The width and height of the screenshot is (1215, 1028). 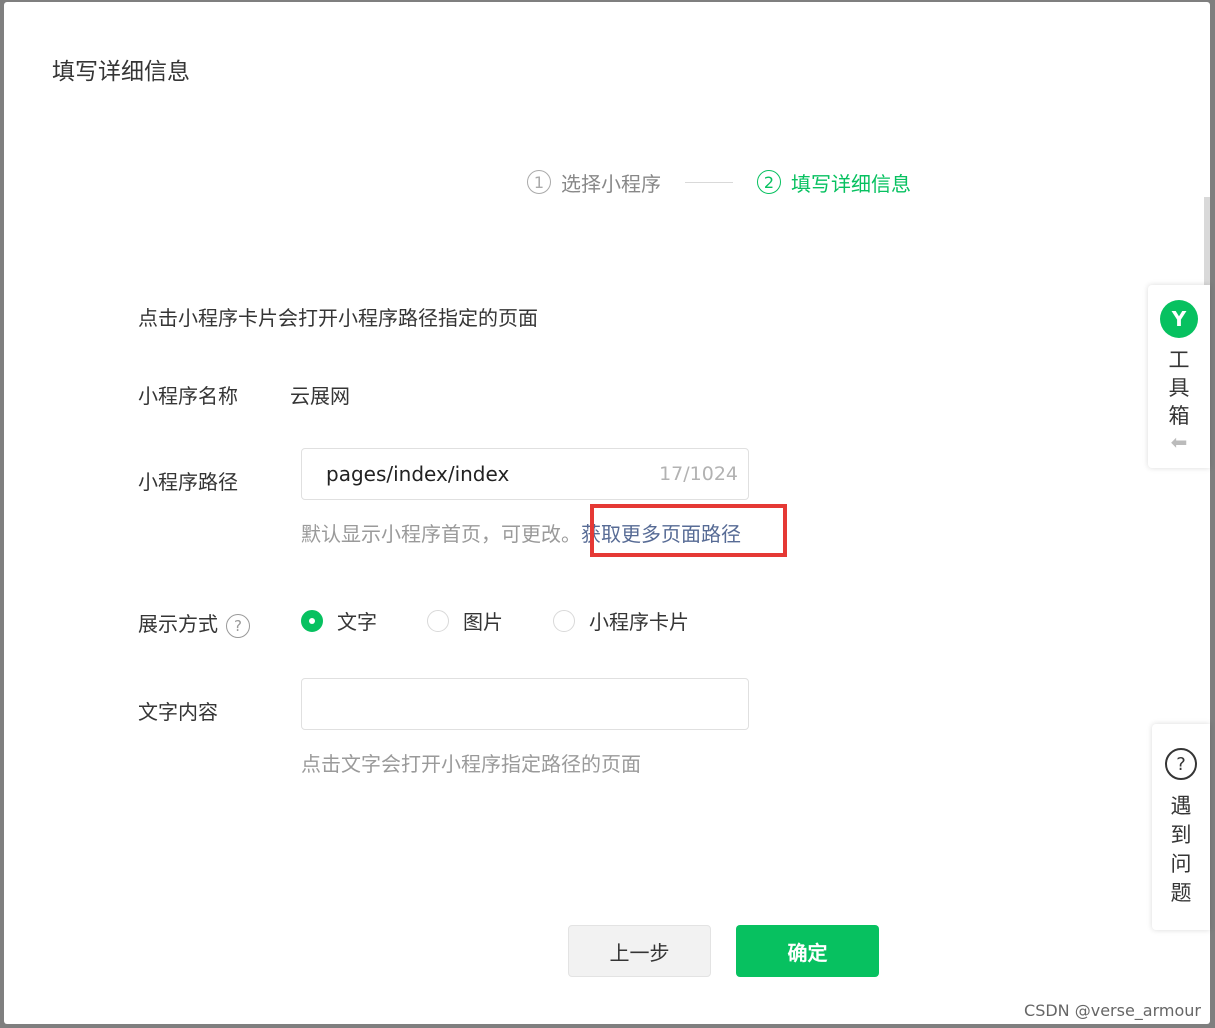 What do you see at coordinates (121, 72) in the screenshot?
I see `dialog-title: 填写详细信息` at bounding box center [121, 72].